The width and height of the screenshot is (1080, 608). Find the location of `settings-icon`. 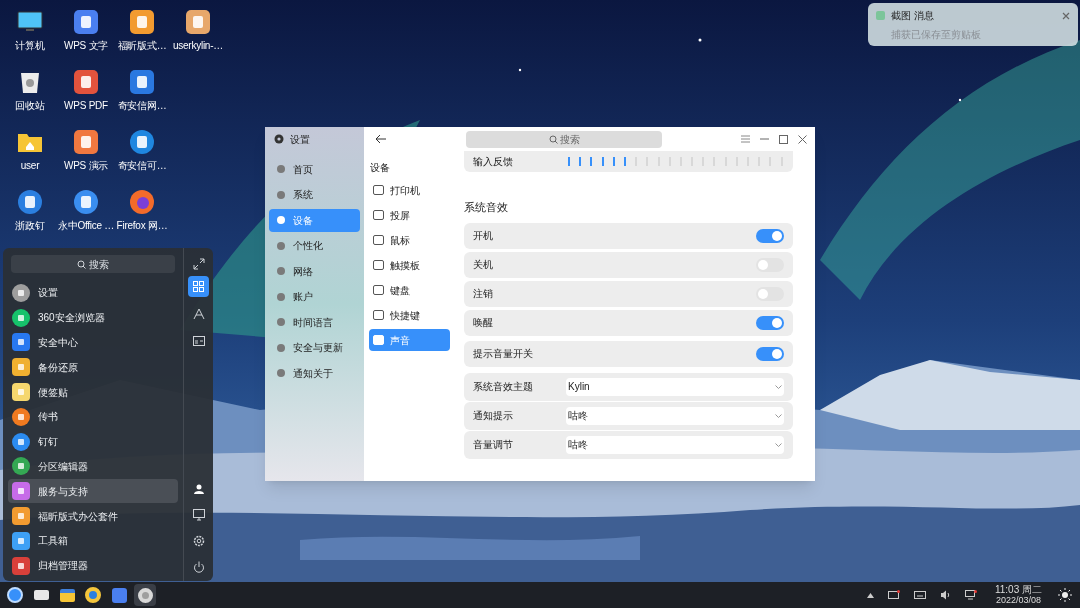

settings-icon is located at coordinates (198, 541).